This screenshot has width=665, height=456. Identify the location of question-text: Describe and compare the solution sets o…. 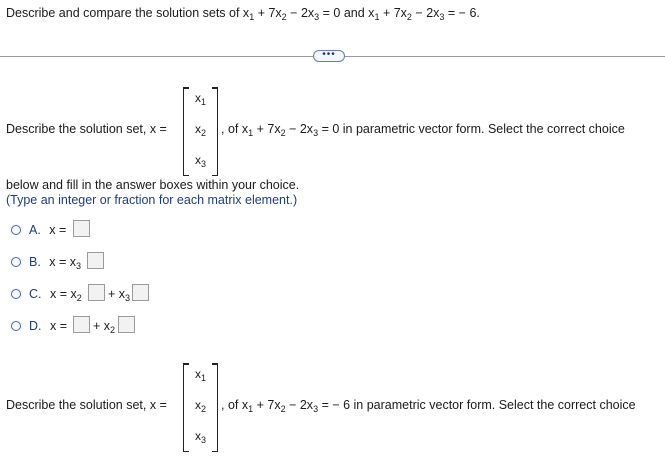
(243, 14).